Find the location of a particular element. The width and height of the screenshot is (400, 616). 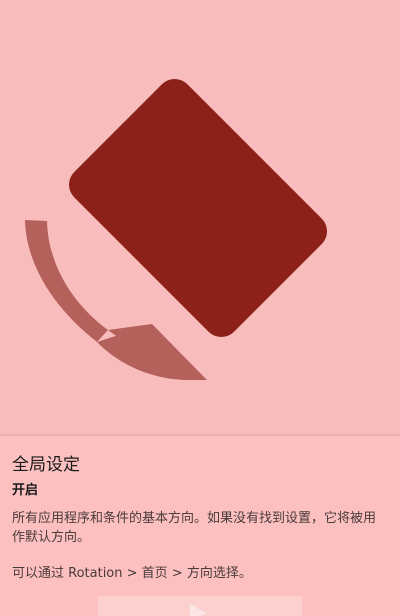

setting-title: 全局设定 is located at coordinates (46, 465).